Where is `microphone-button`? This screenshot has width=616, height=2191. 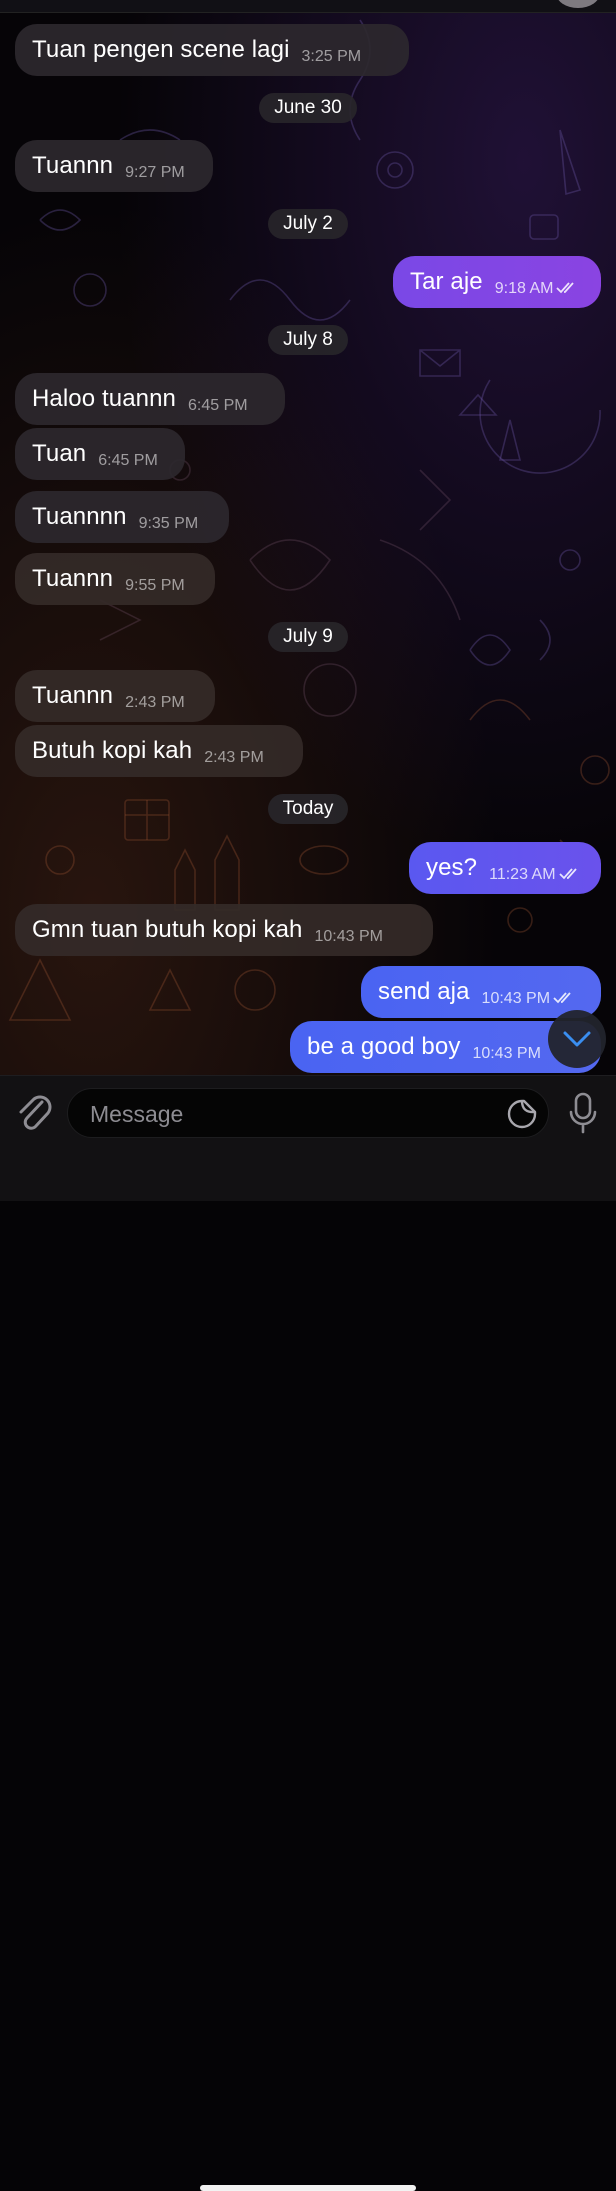
microphone-button is located at coordinates (583, 1113).